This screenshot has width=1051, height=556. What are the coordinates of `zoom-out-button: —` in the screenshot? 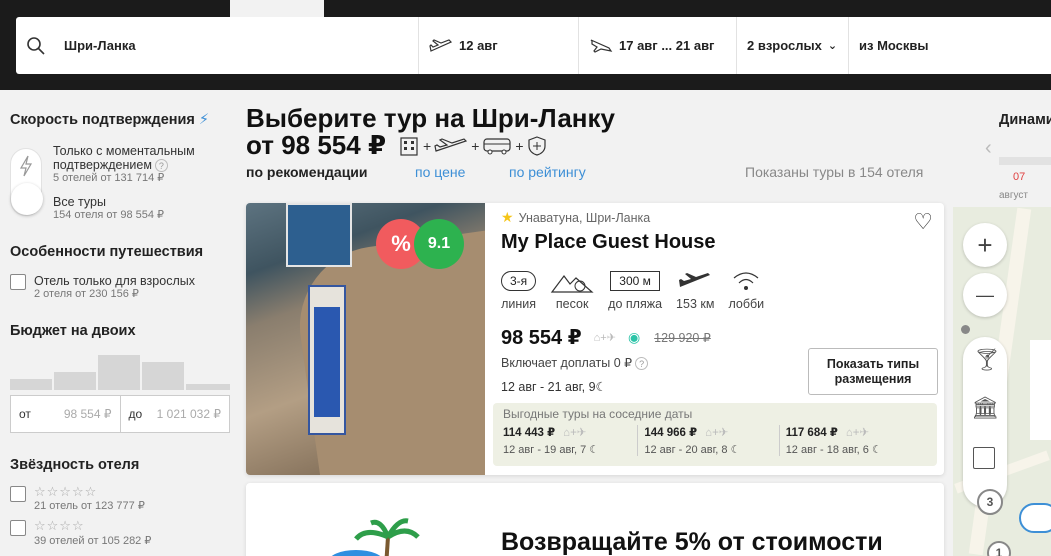 It's located at (985, 295).